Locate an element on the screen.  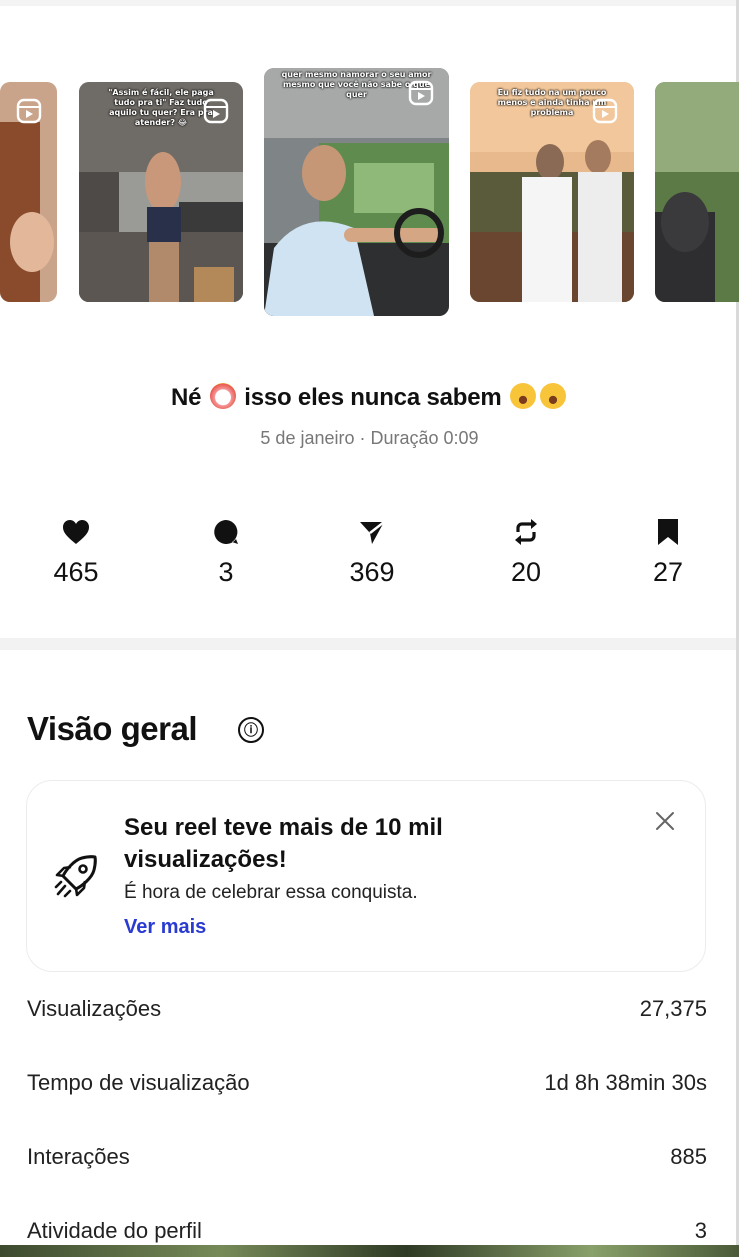
caption-prefix: Né is located at coordinates (186, 397).